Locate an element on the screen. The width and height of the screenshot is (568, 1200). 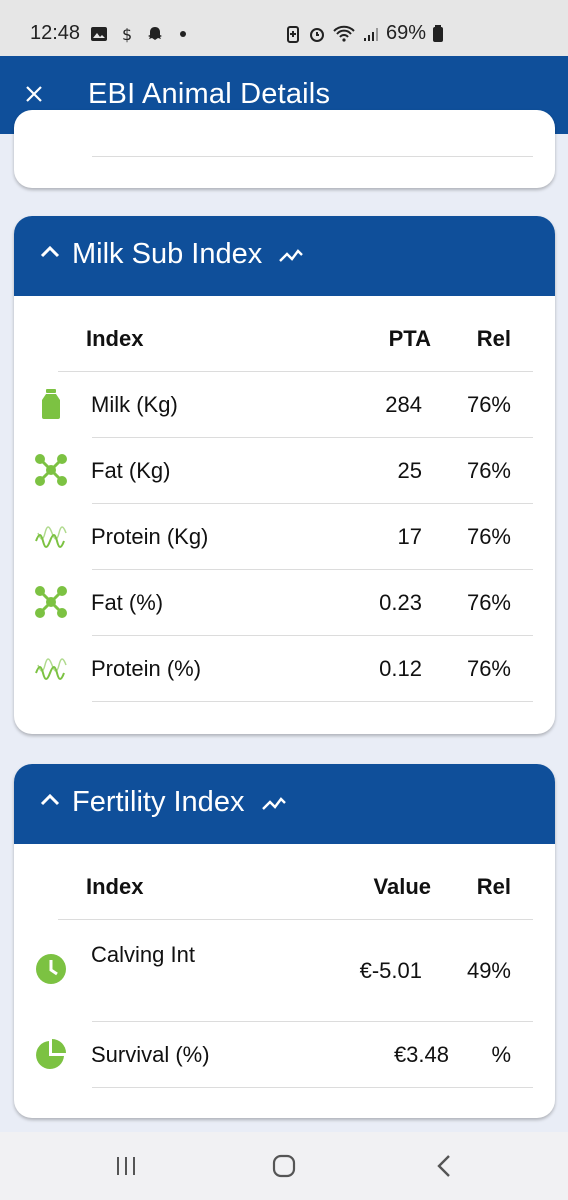
recent-apps-icon is located at coordinates (126, 1166).